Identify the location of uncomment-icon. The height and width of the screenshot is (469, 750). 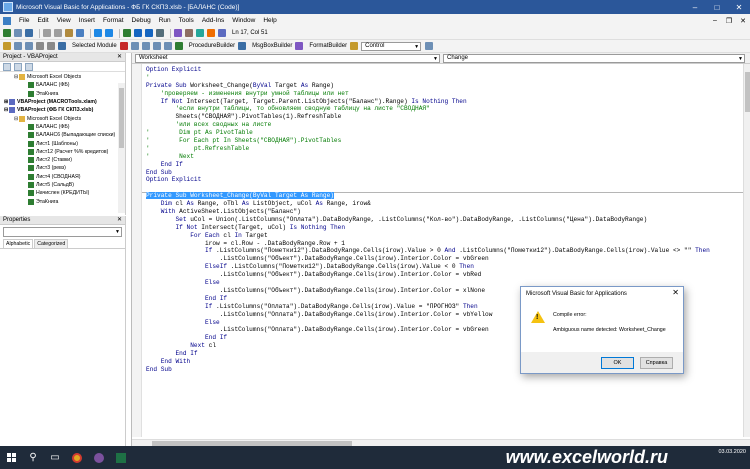
(51, 46).